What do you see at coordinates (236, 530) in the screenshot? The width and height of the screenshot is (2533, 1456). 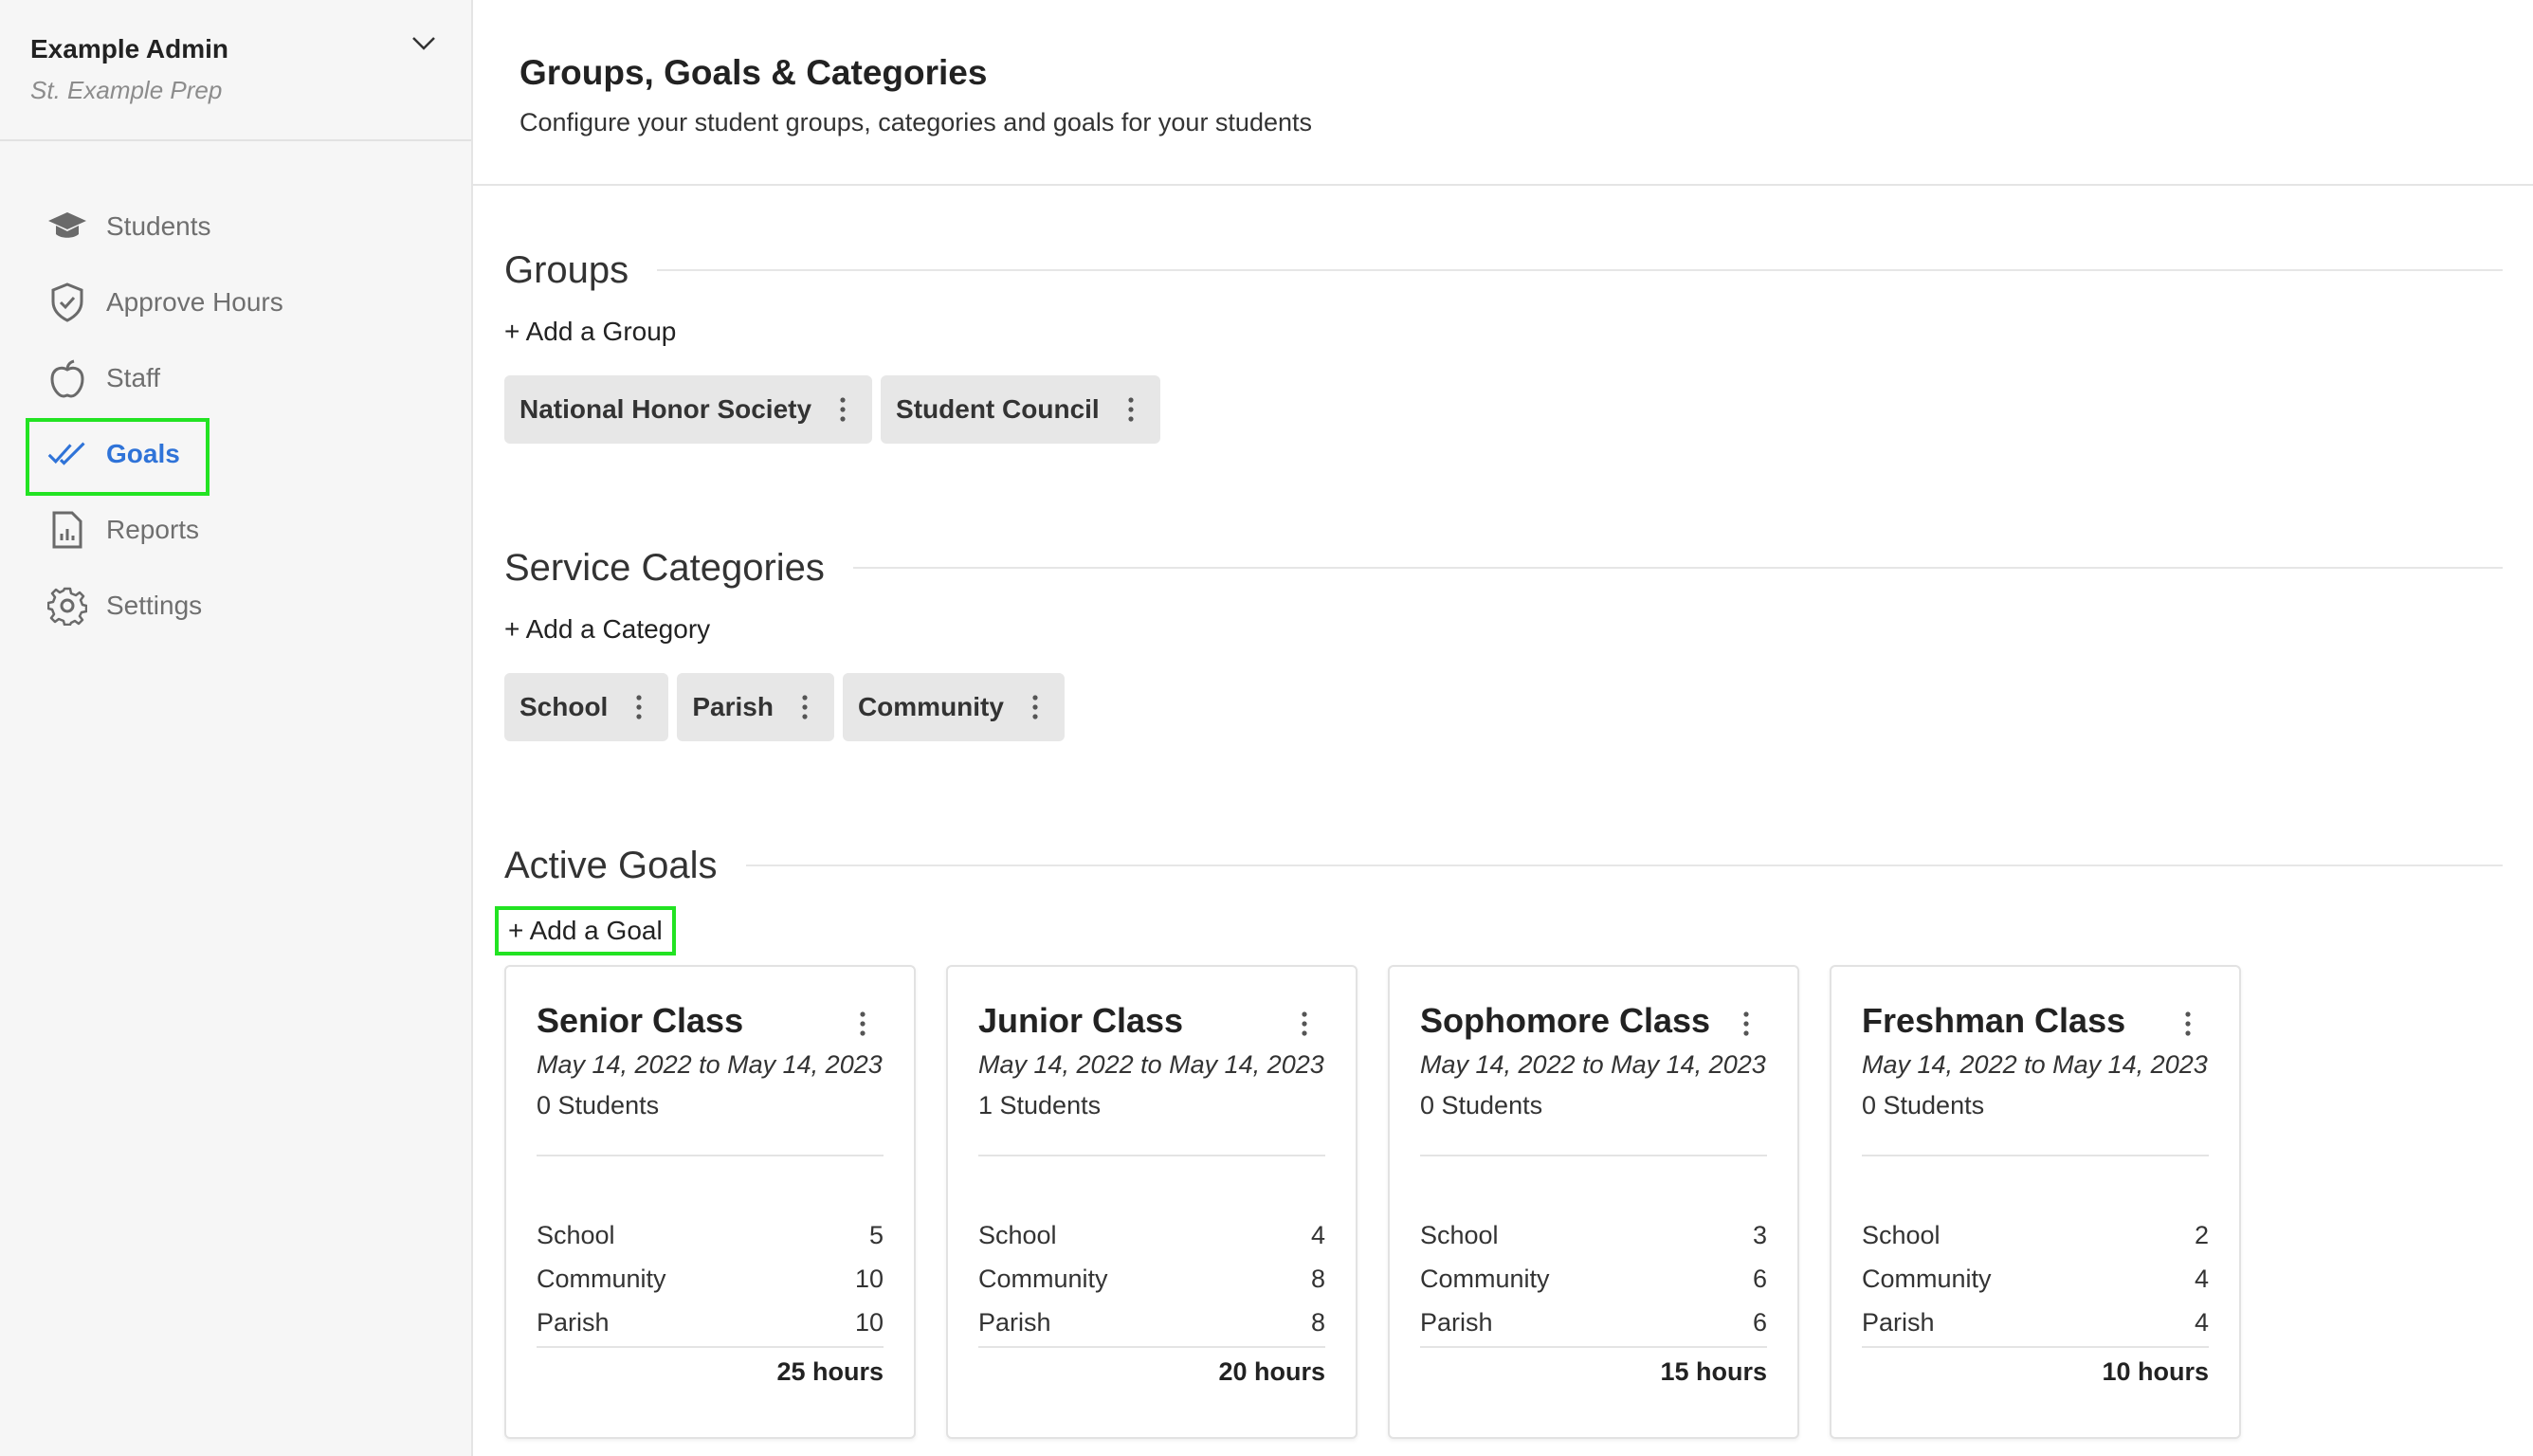 I see `sidebar-item-reports: Reports` at bounding box center [236, 530].